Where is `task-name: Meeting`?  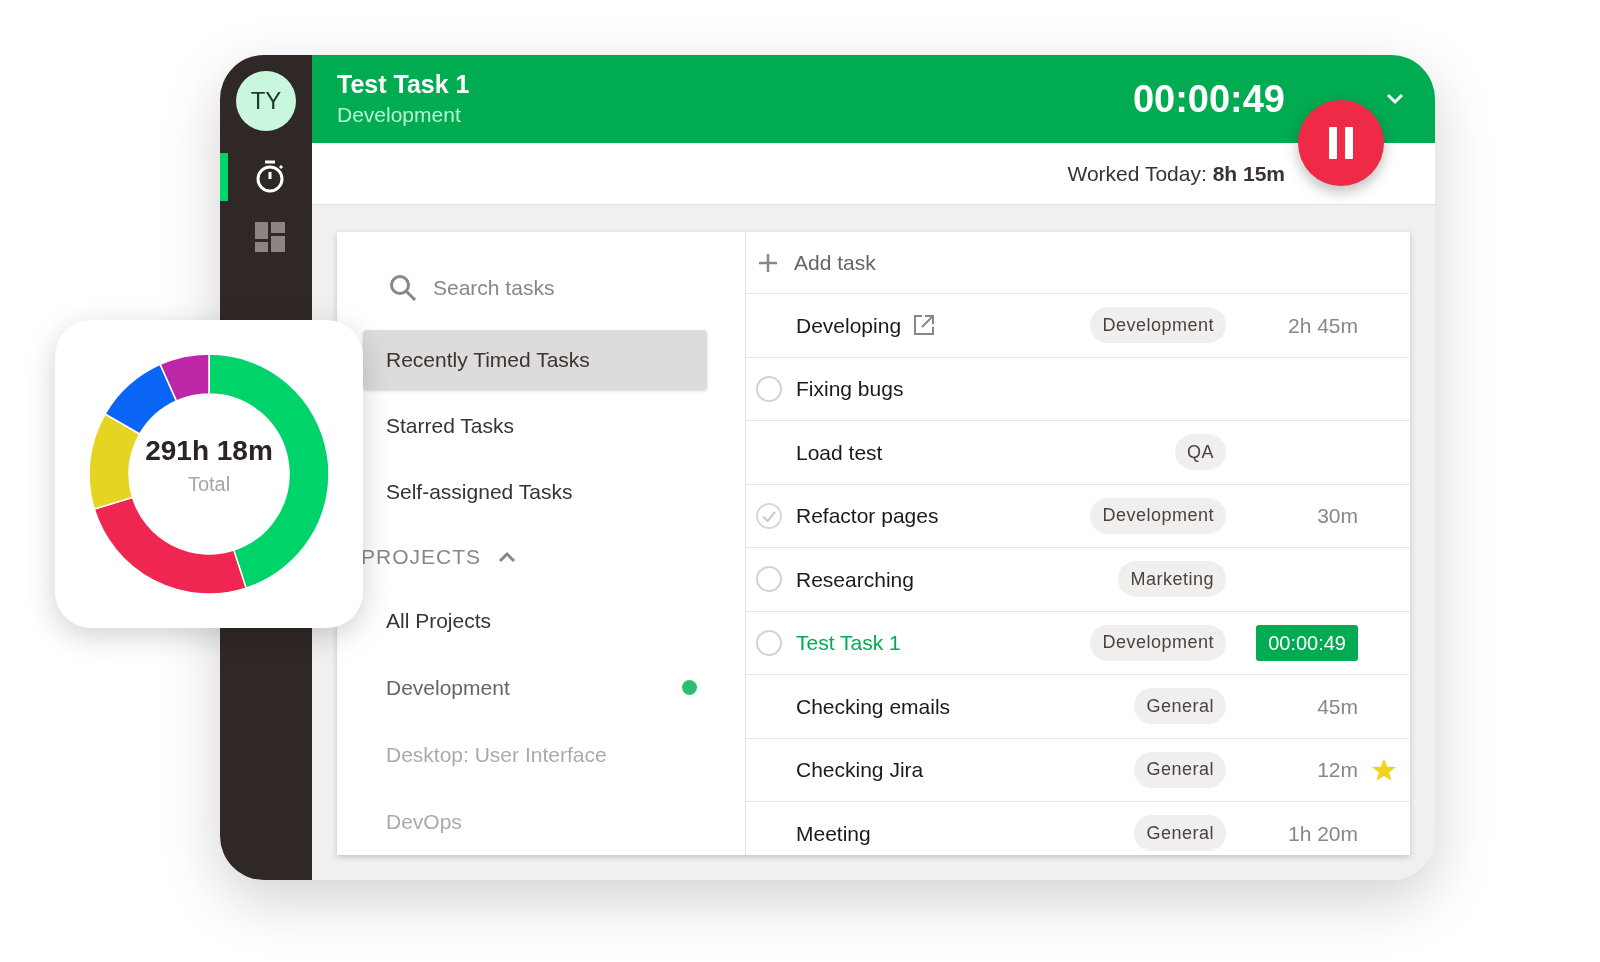
task-name: Meeting is located at coordinates (833, 833).